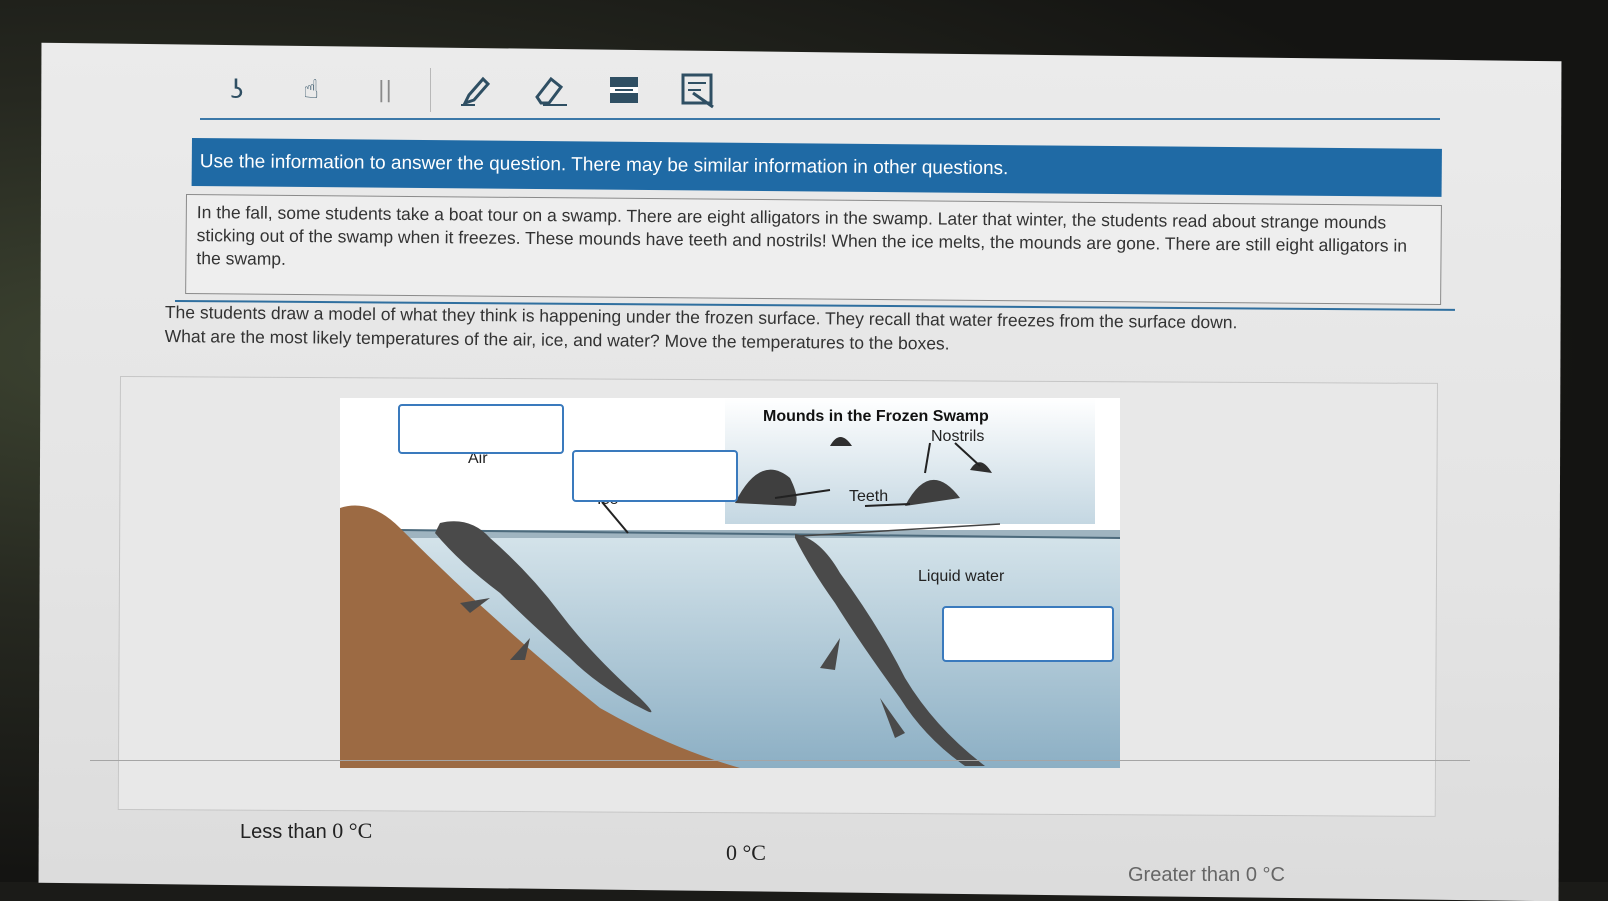  What do you see at coordinates (476, 90) in the screenshot?
I see `highlighter-icon` at bounding box center [476, 90].